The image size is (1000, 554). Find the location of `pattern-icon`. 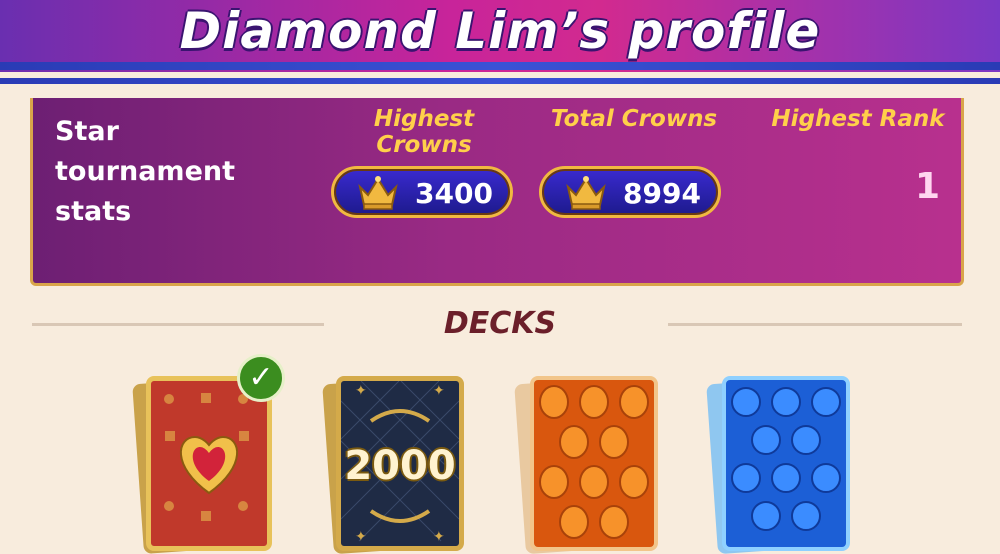

pattern-icon is located at coordinates (206, 457).